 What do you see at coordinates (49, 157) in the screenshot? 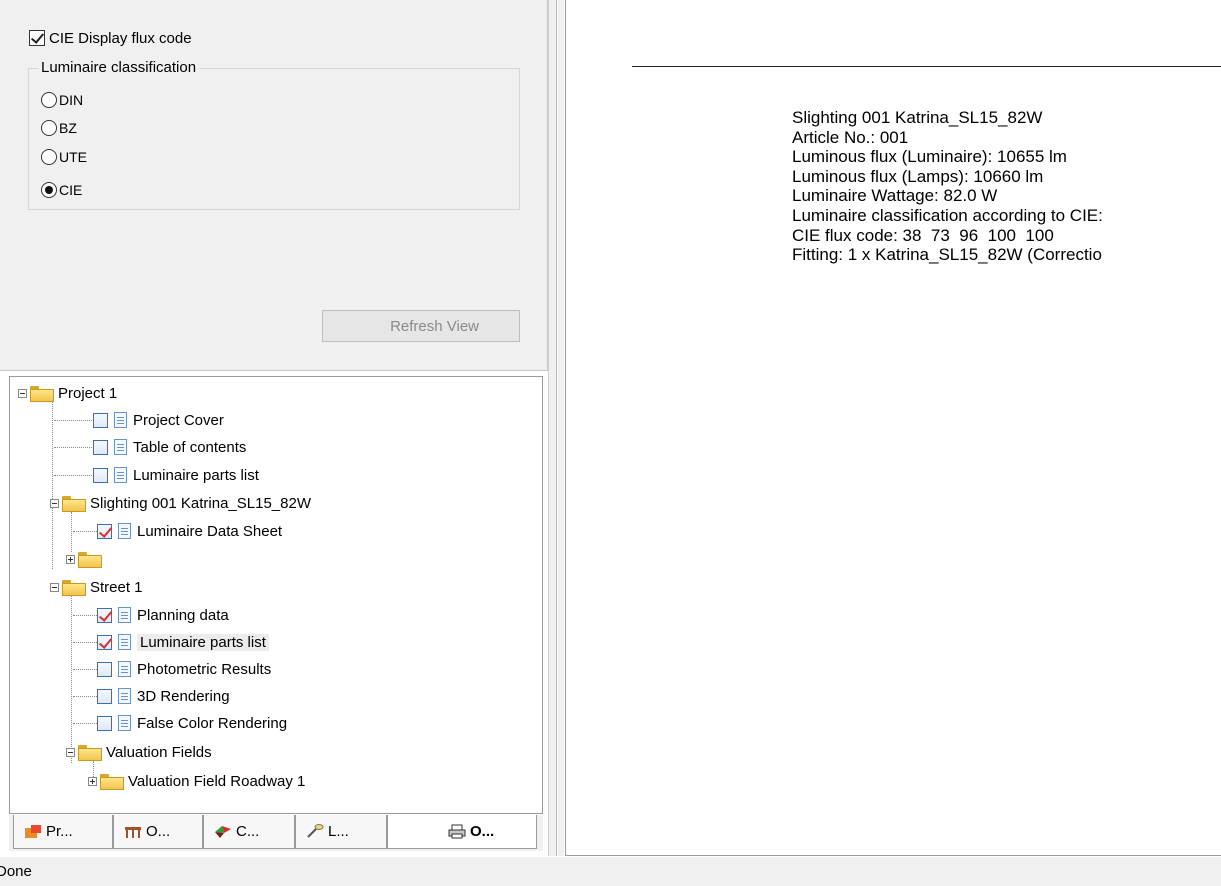
I see `radio-ute` at bounding box center [49, 157].